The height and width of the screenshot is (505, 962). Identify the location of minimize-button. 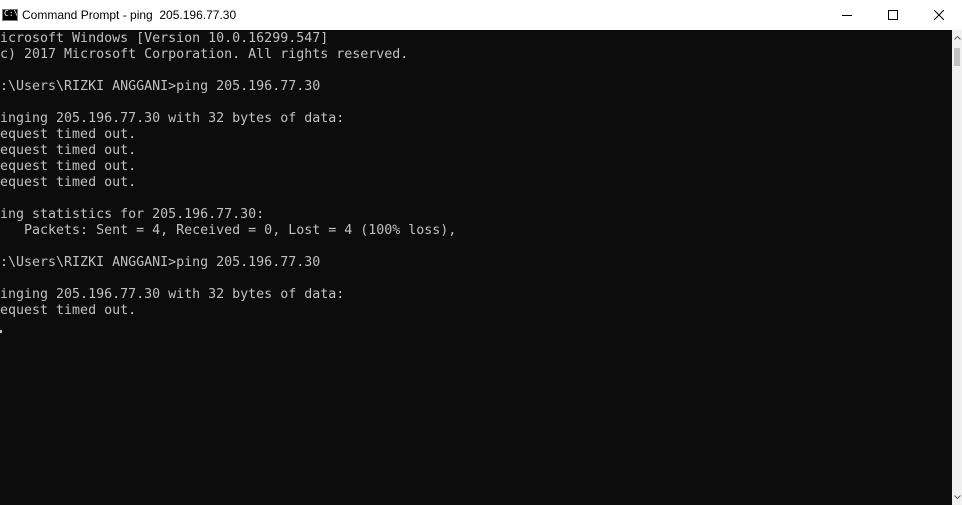
(847, 15).